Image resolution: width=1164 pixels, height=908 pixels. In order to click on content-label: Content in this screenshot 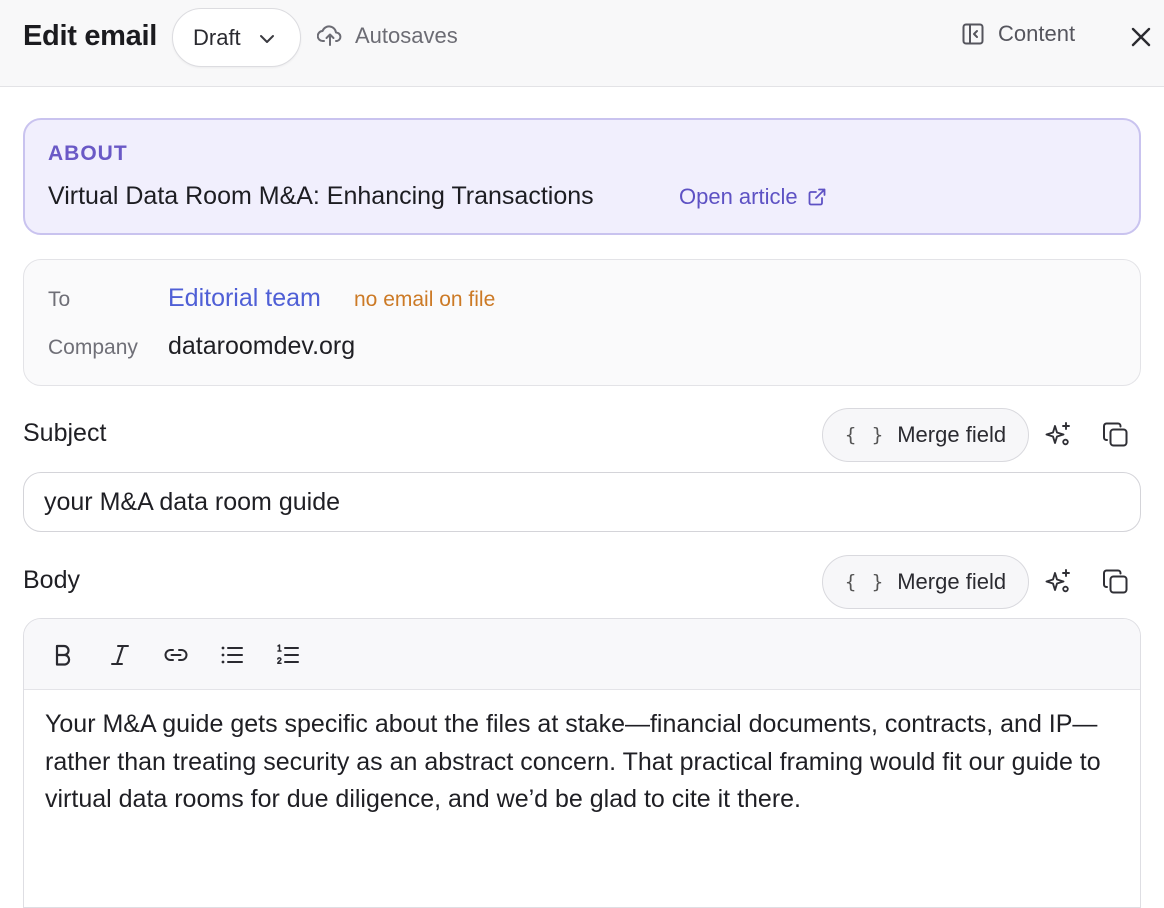, I will do `click(1037, 33)`.